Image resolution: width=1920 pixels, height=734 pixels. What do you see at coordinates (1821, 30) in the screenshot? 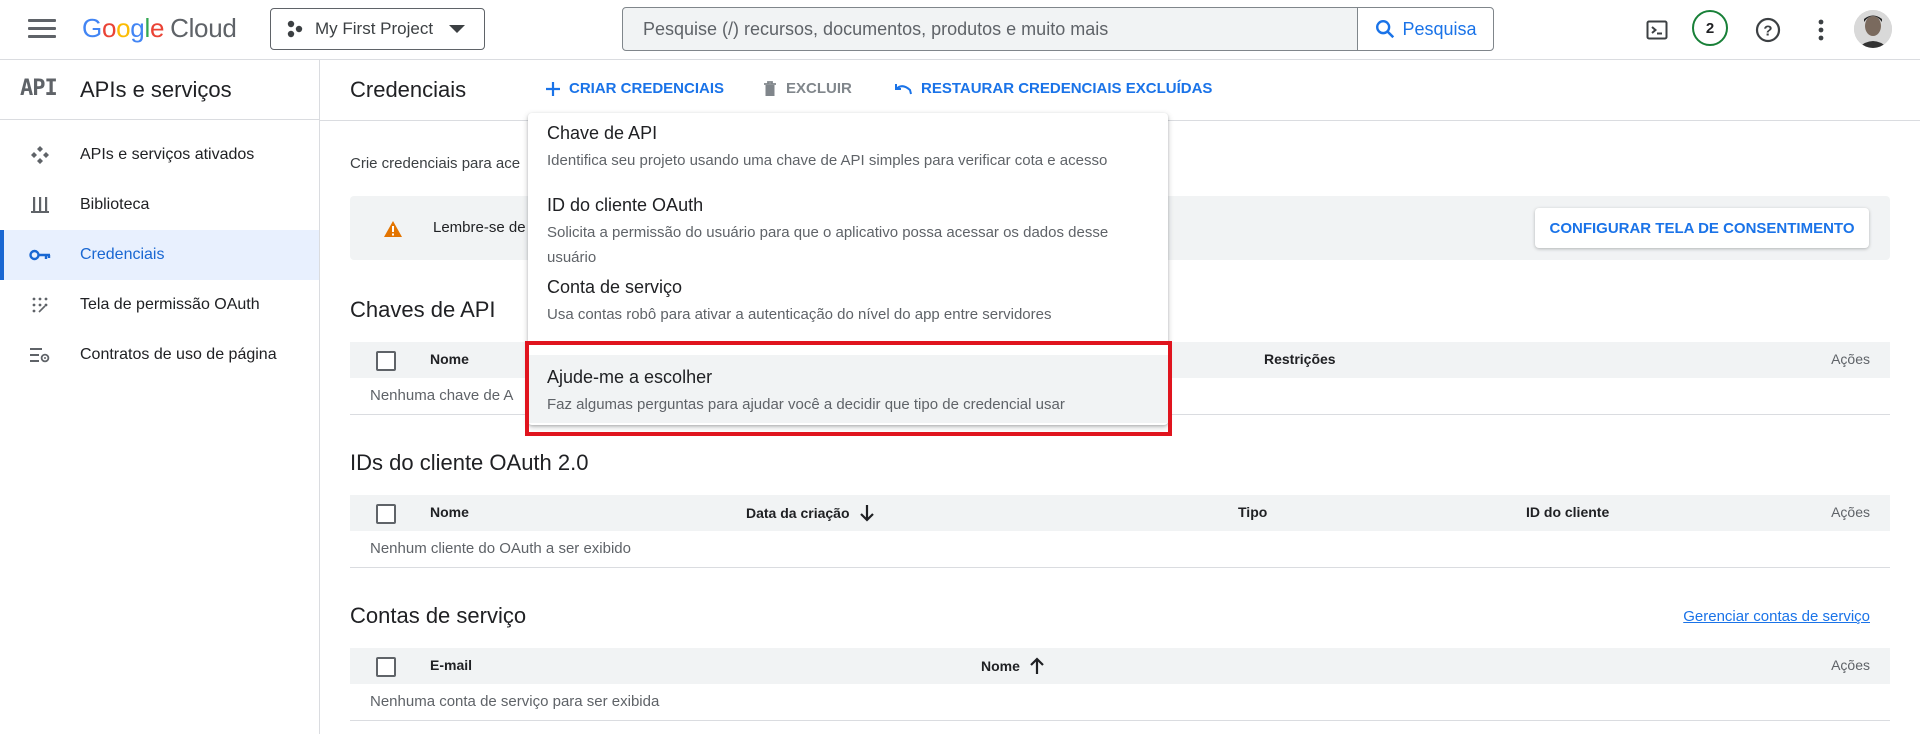
I see `more-vert-icon` at bounding box center [1821, 30].